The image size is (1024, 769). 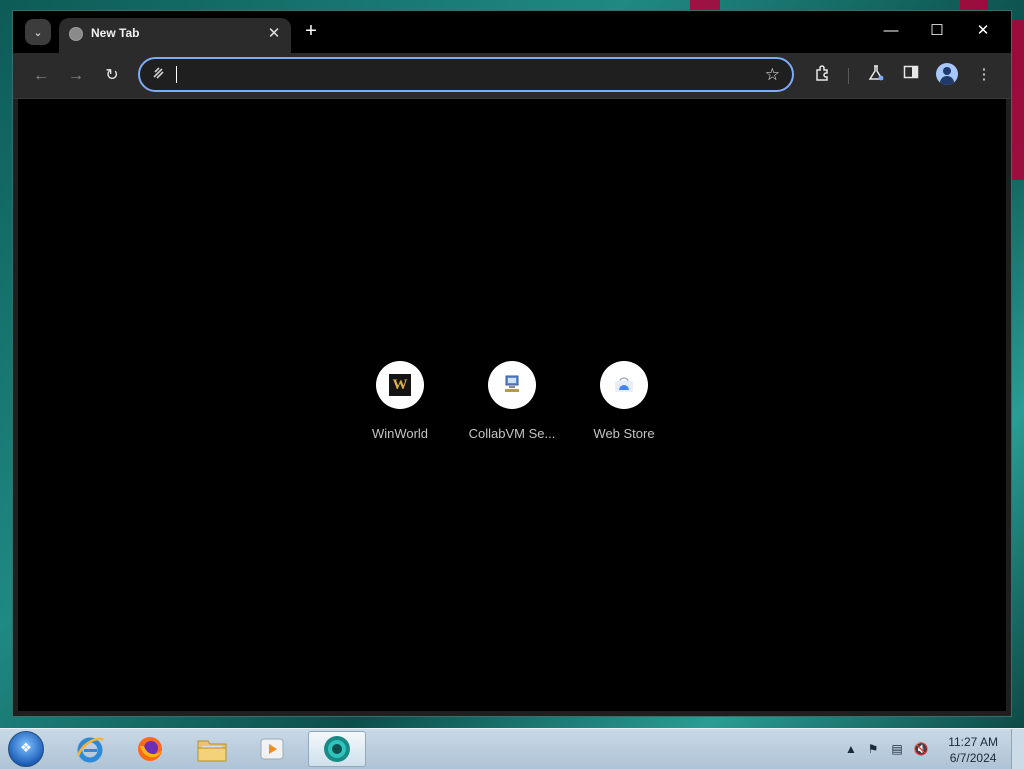 I want to click on globe-icon, so click(x=76, y=34).